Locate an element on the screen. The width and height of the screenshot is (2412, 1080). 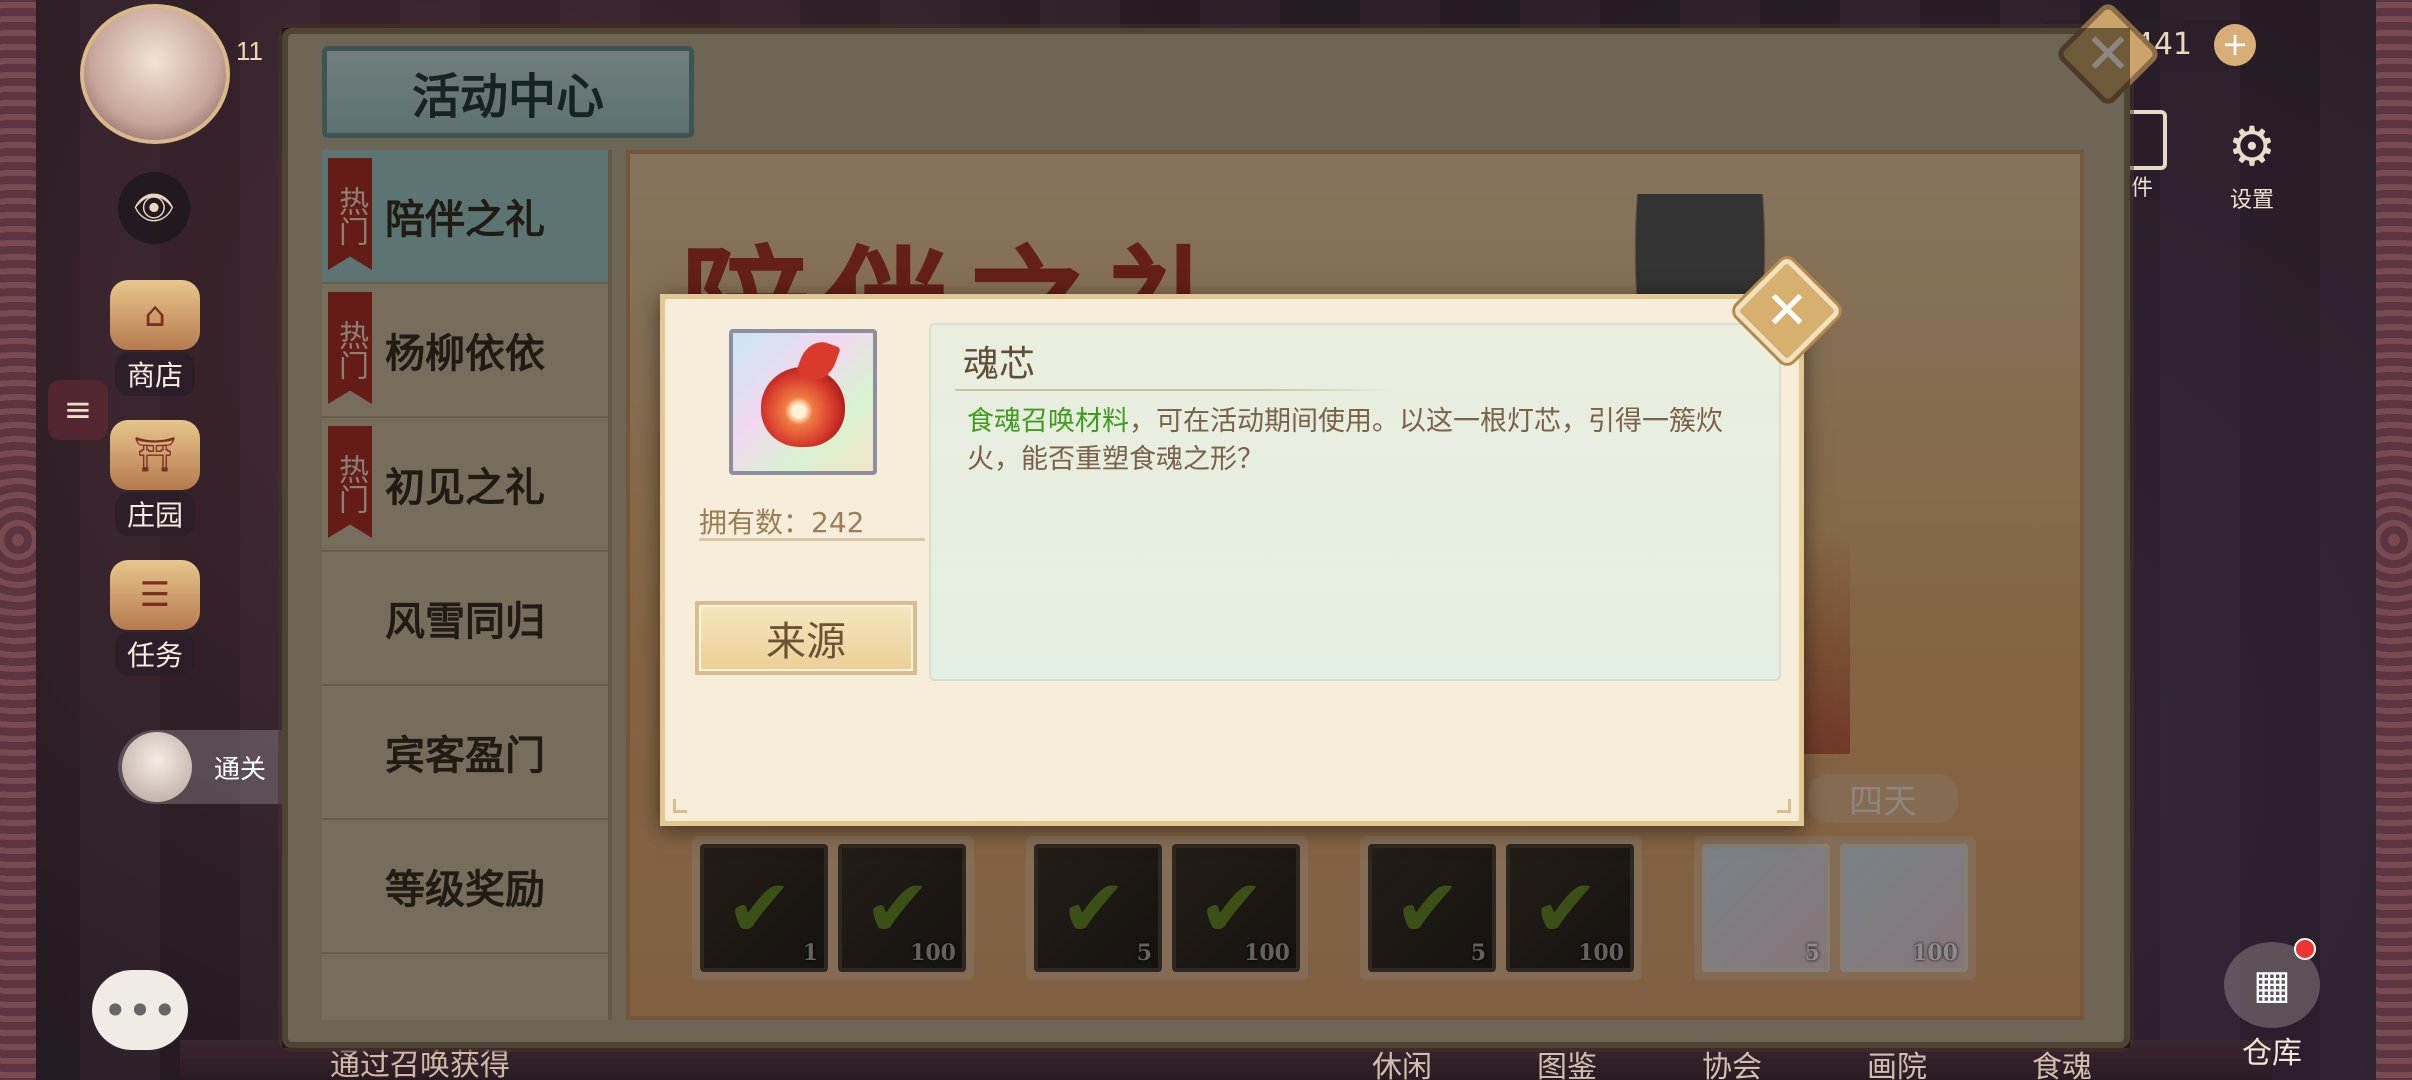
warehouse-notification-dot is located at coordinates (2305, 949).